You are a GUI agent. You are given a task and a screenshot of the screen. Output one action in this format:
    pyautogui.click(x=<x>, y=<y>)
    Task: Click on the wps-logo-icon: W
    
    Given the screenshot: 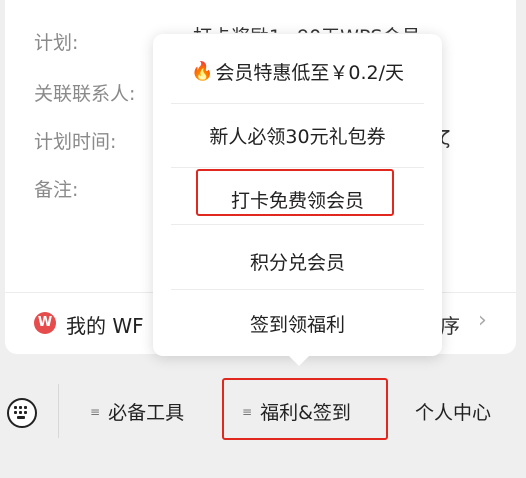 What is the action you would take?
    pyautogui.click(x=45, y=323)
    